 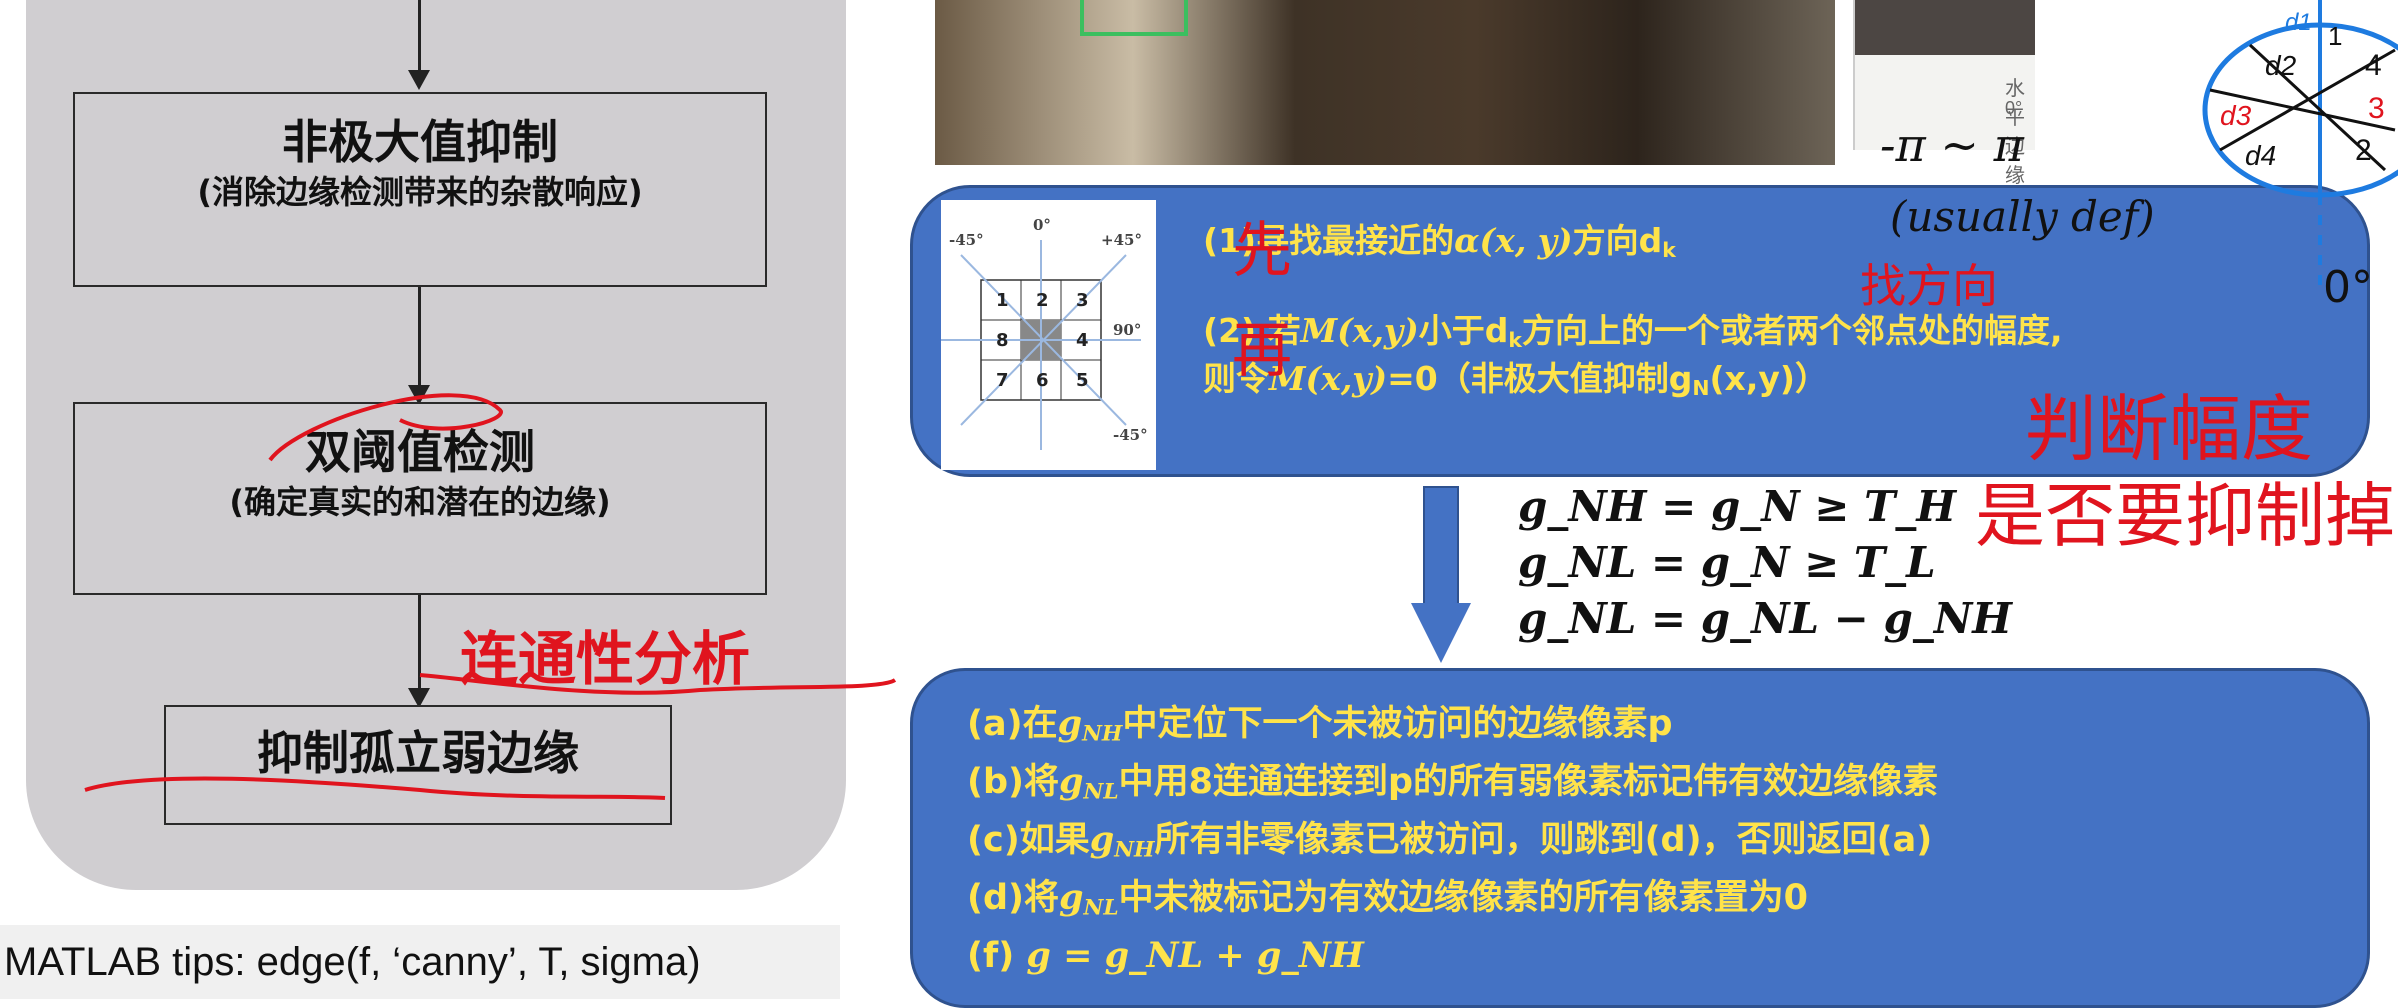 What do you see at coordinates (1082, 300) in the screenshot?
I see `grid-cell: 3` at bounding box center [1082, 300].